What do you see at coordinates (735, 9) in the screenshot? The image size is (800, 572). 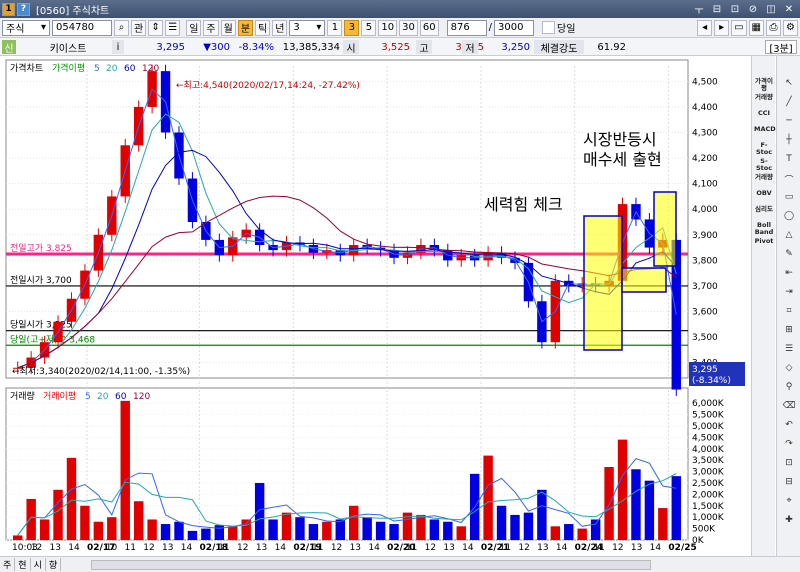 I see `maximize-icon: ⊡` at bounding box center [735, 9].